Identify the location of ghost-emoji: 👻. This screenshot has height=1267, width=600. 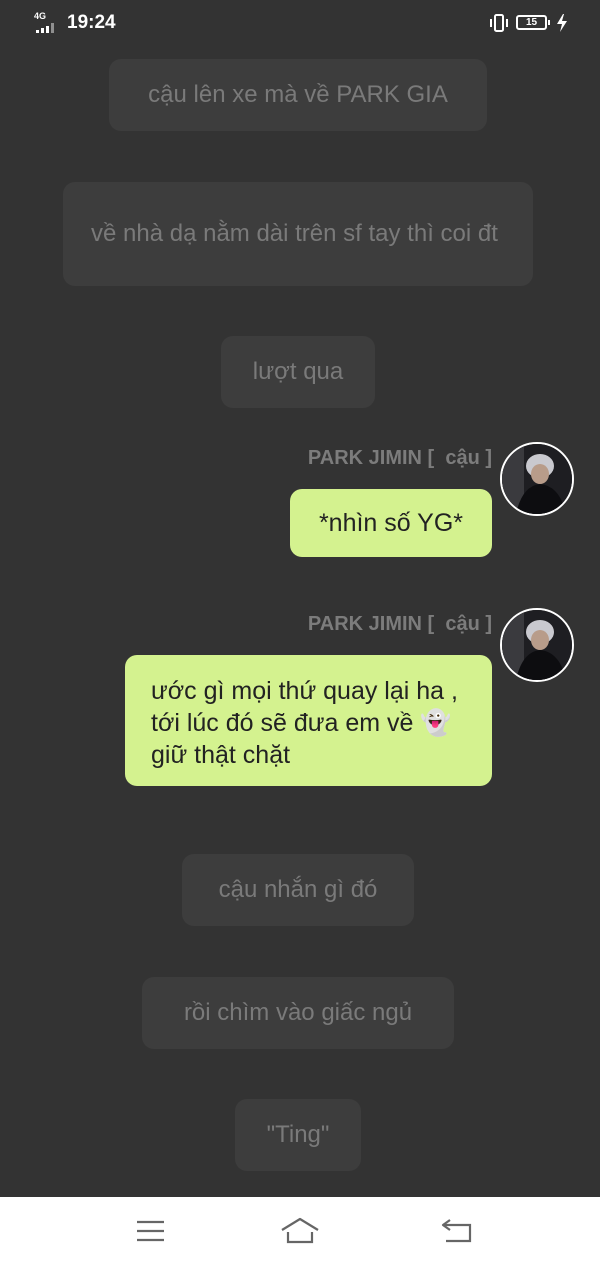
(436, 723).